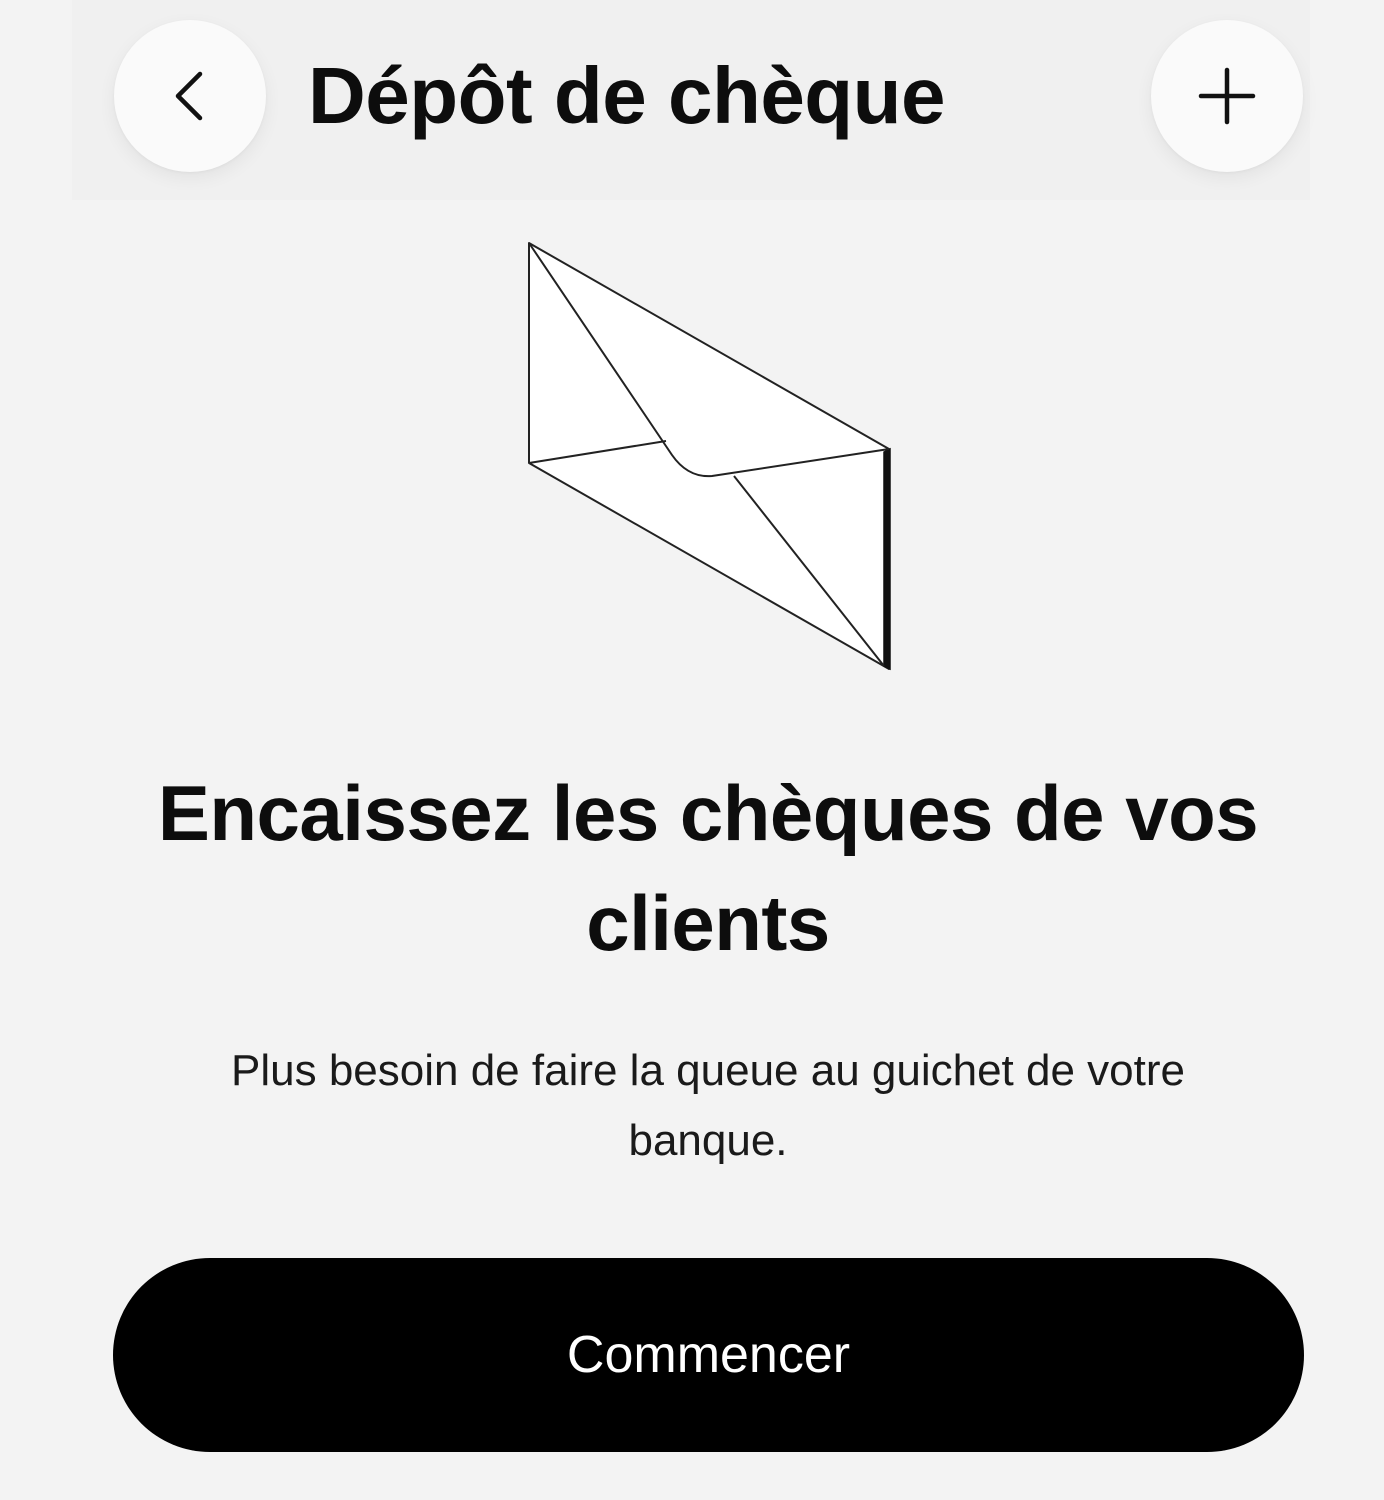 This screenshot has height=1500, width=1384. I want to click on headline: Encaissez les chèques de vos clients, so click(708, 868).